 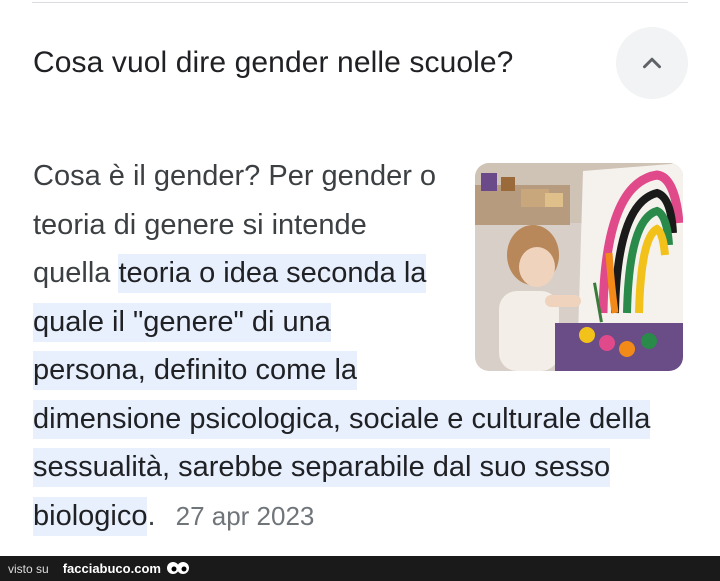 I want to click on watermark-bar: visto su facciabuco.com, so click(x=360, y=568).